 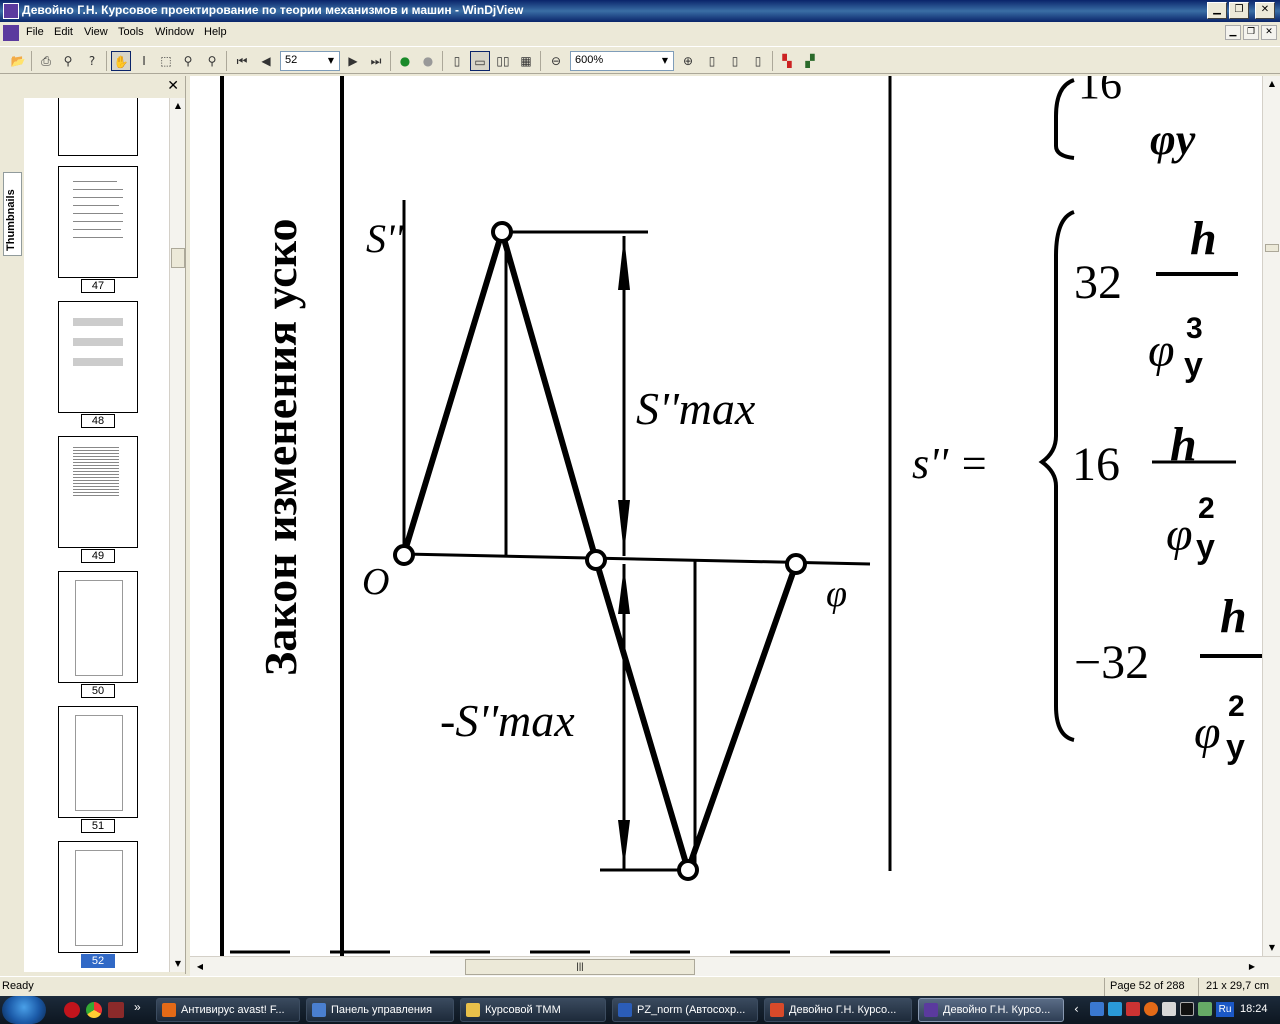 I want to click on term1-denominator: φ, so click(x=1161, y=350).